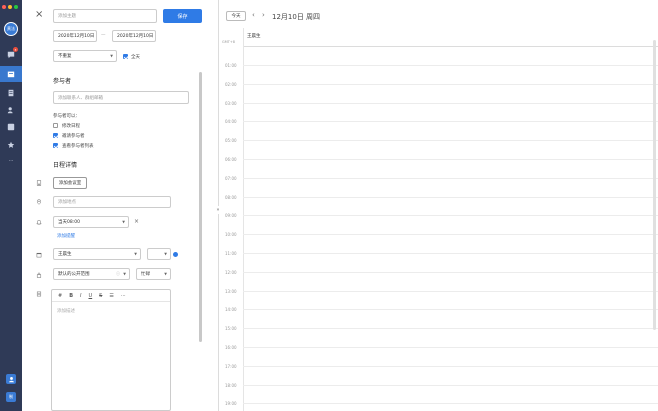  Describe the element at coordinates (134, 36) in the screenshot. I see `end-date-field: 2020年12月10日` at that location.